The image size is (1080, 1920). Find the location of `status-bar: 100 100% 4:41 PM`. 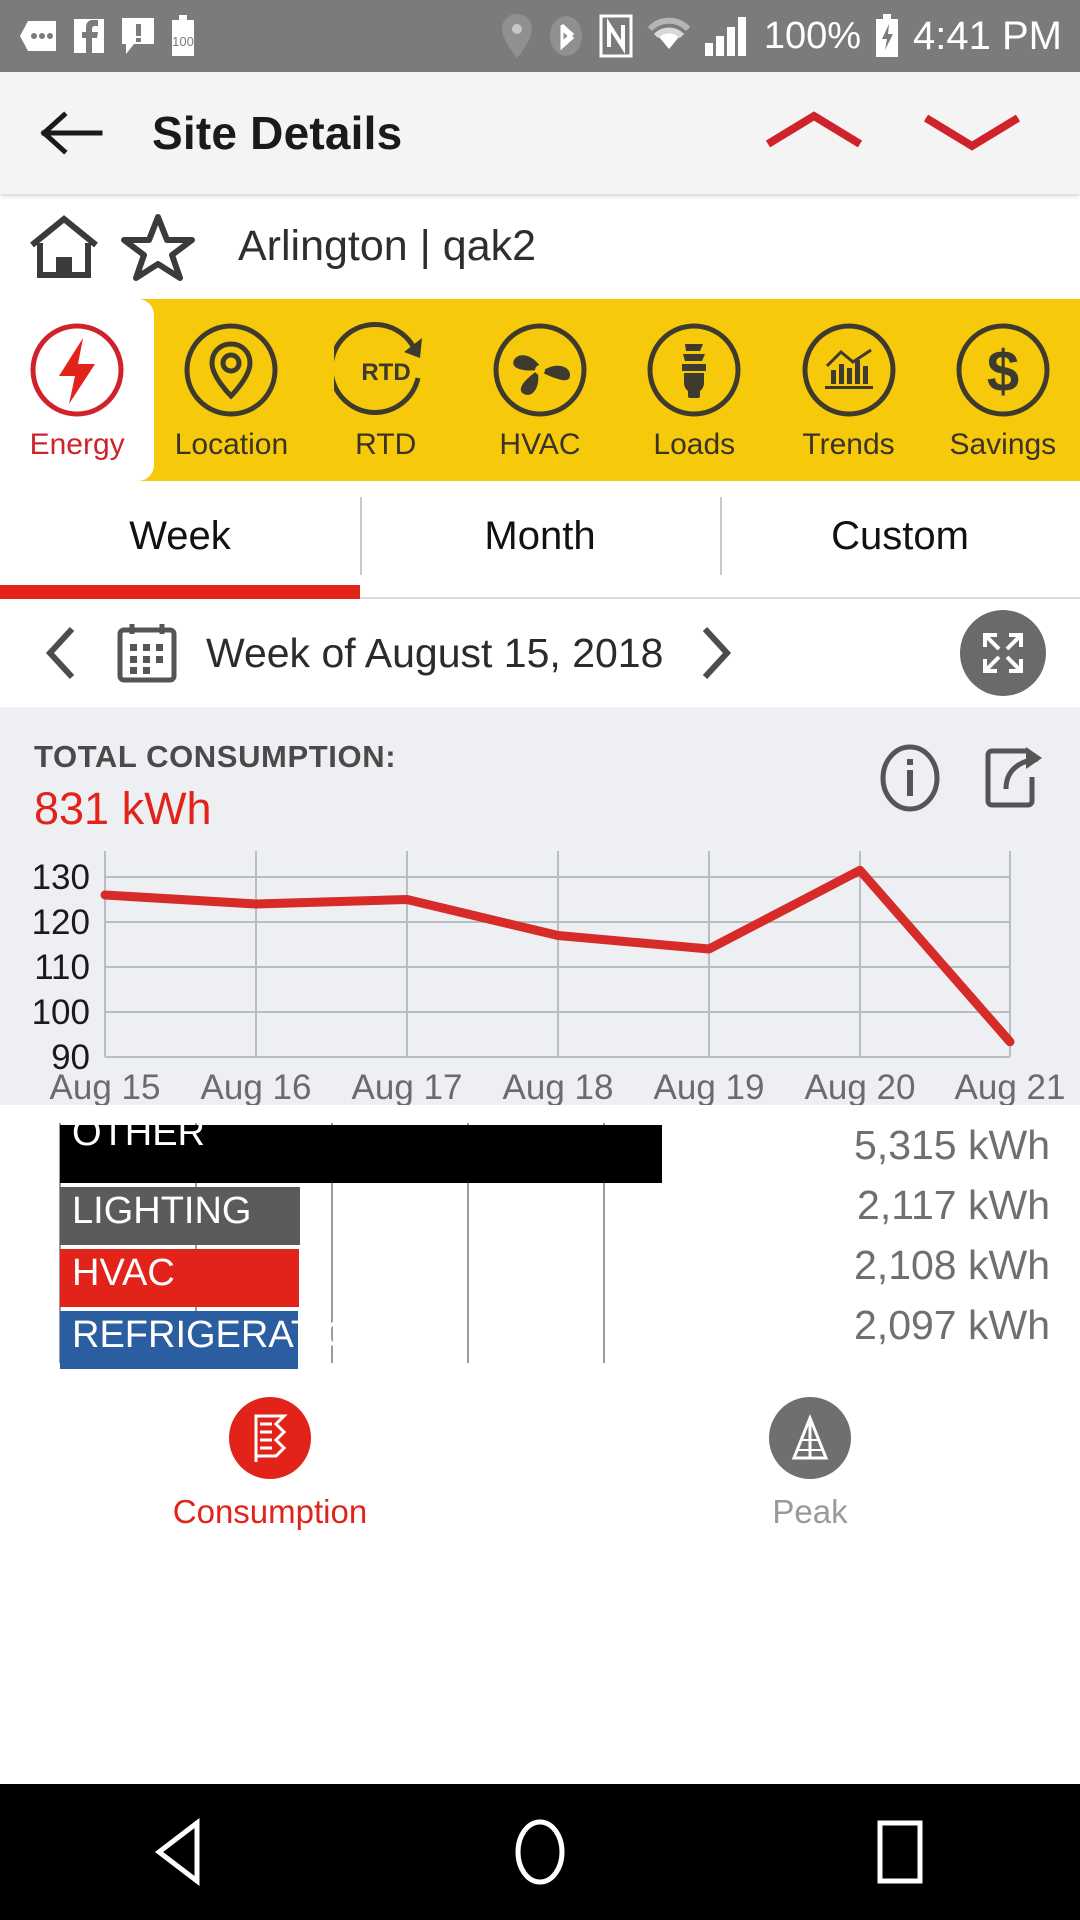

status-bar: 100 100% 4:41 PM is located at coordinates (540, 36).